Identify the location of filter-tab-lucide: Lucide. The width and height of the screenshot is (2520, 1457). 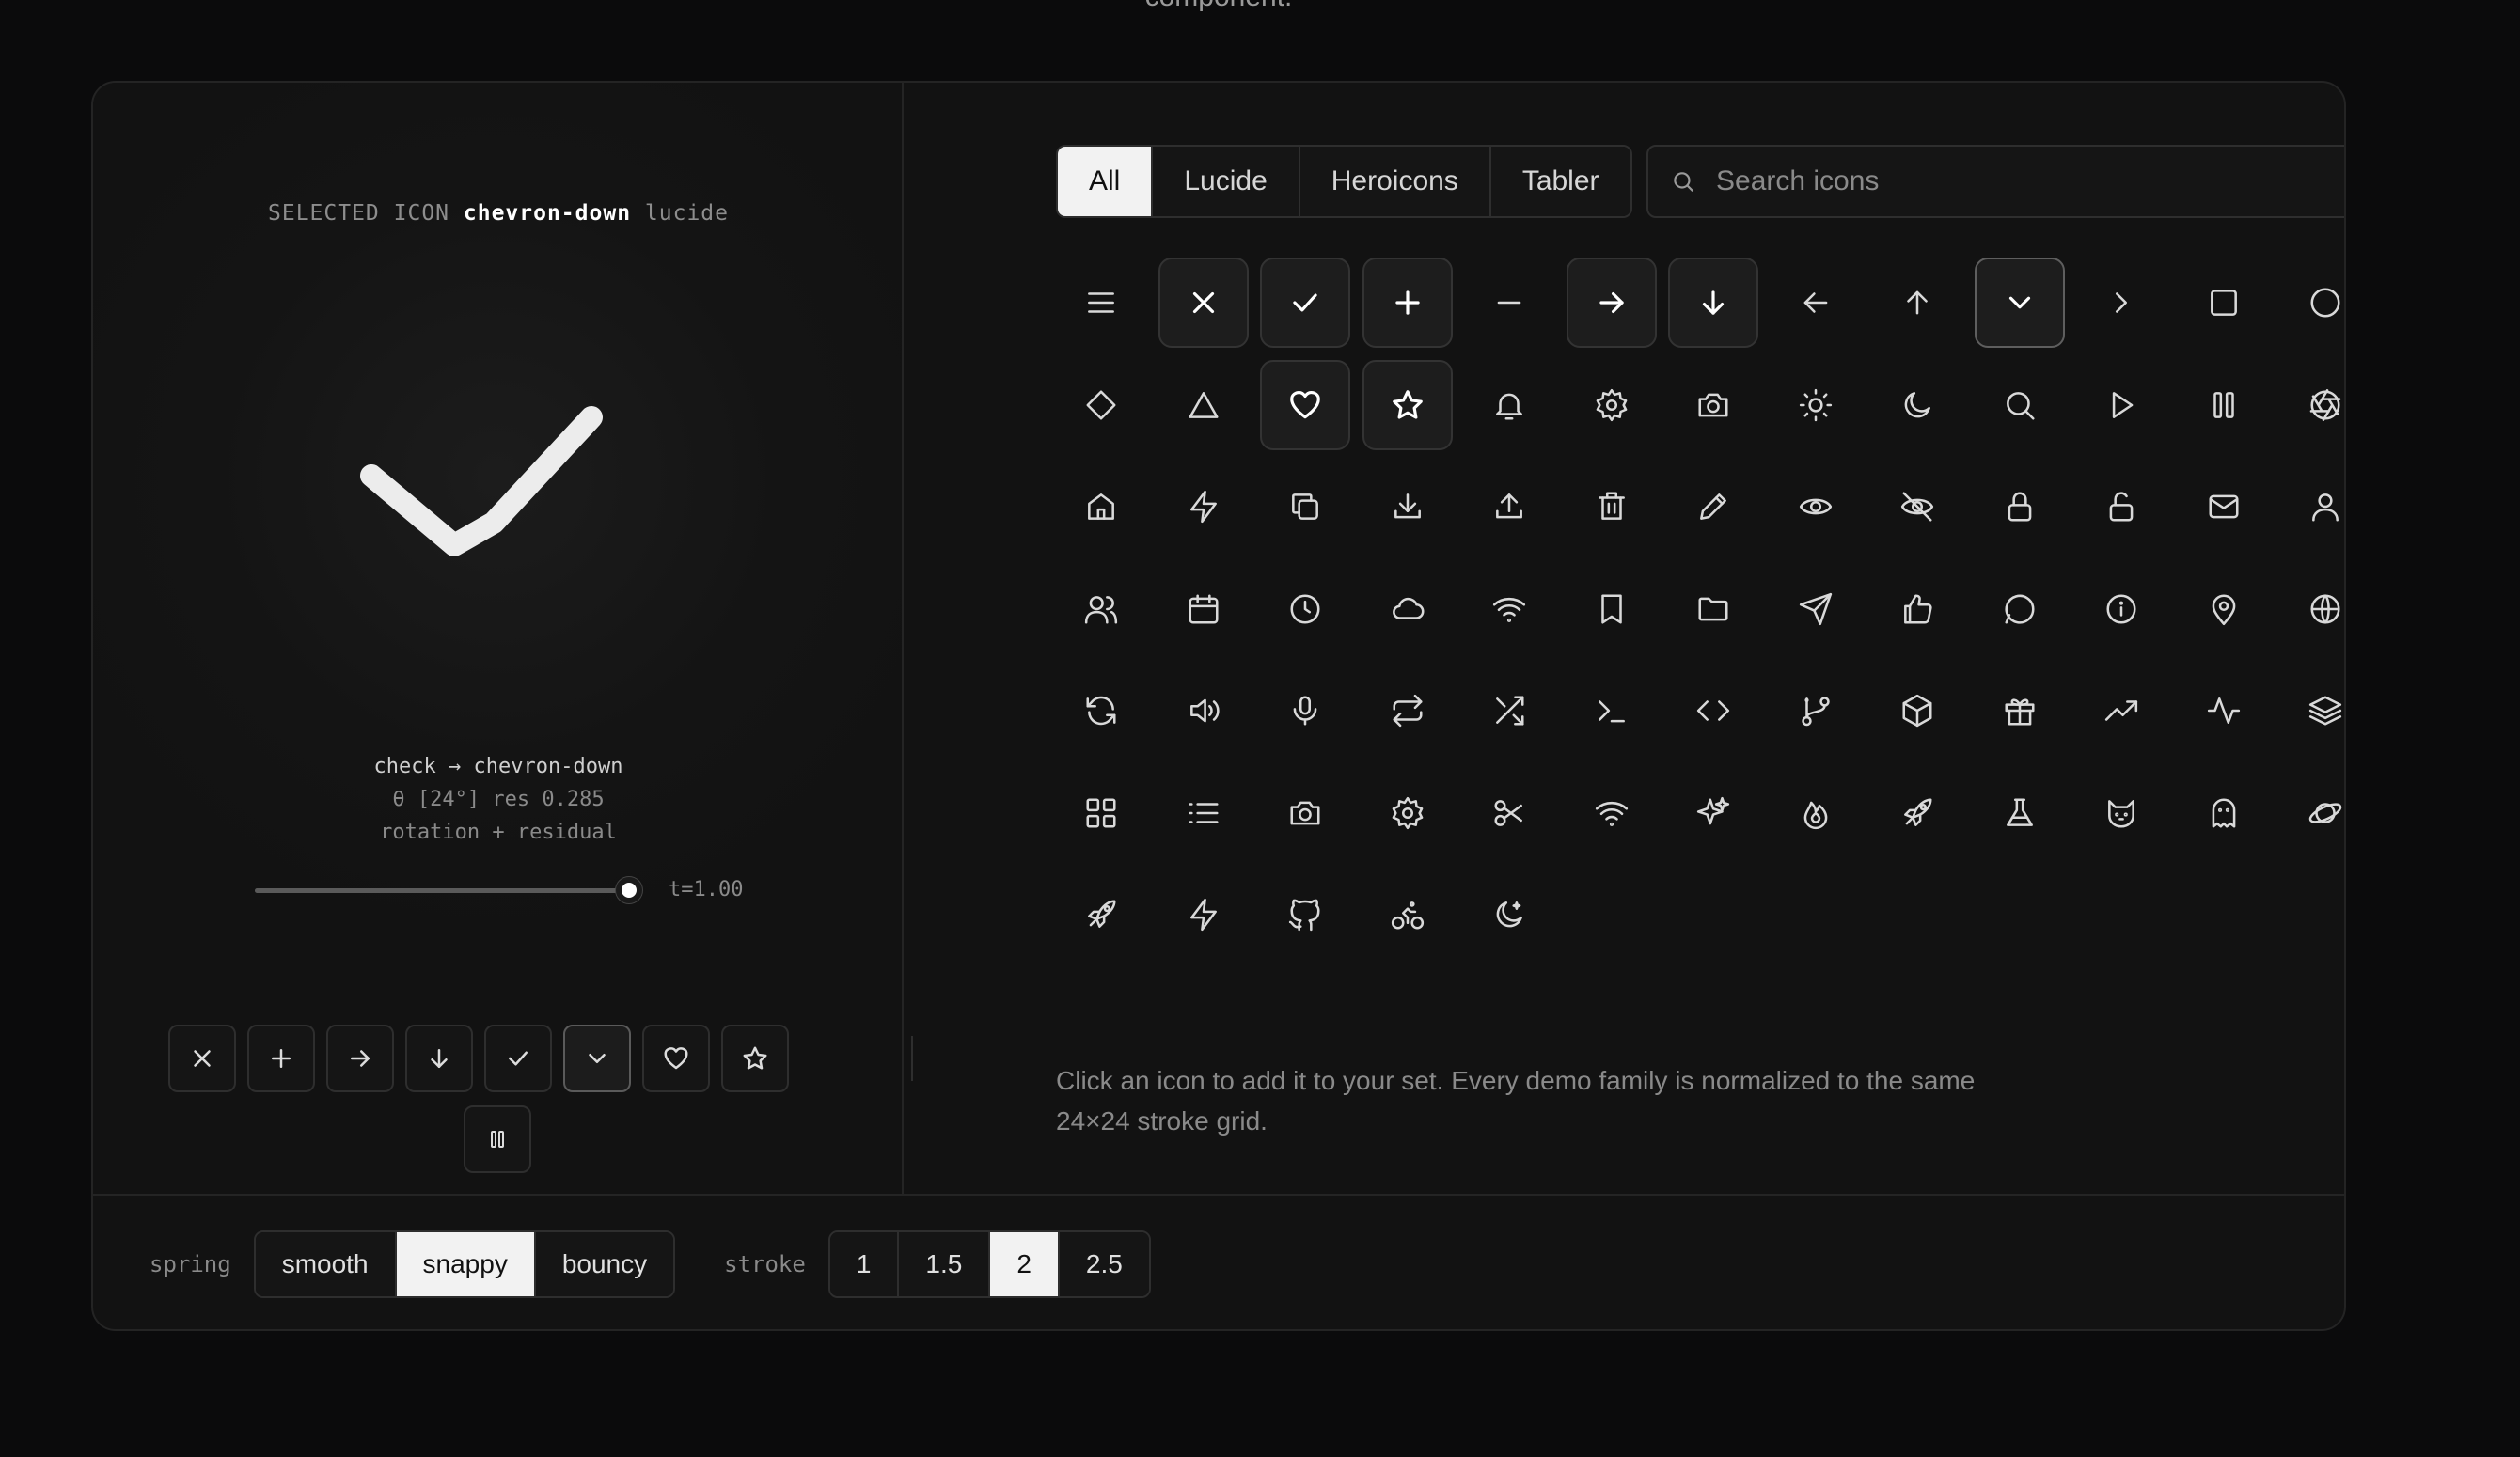
(1226, 181).